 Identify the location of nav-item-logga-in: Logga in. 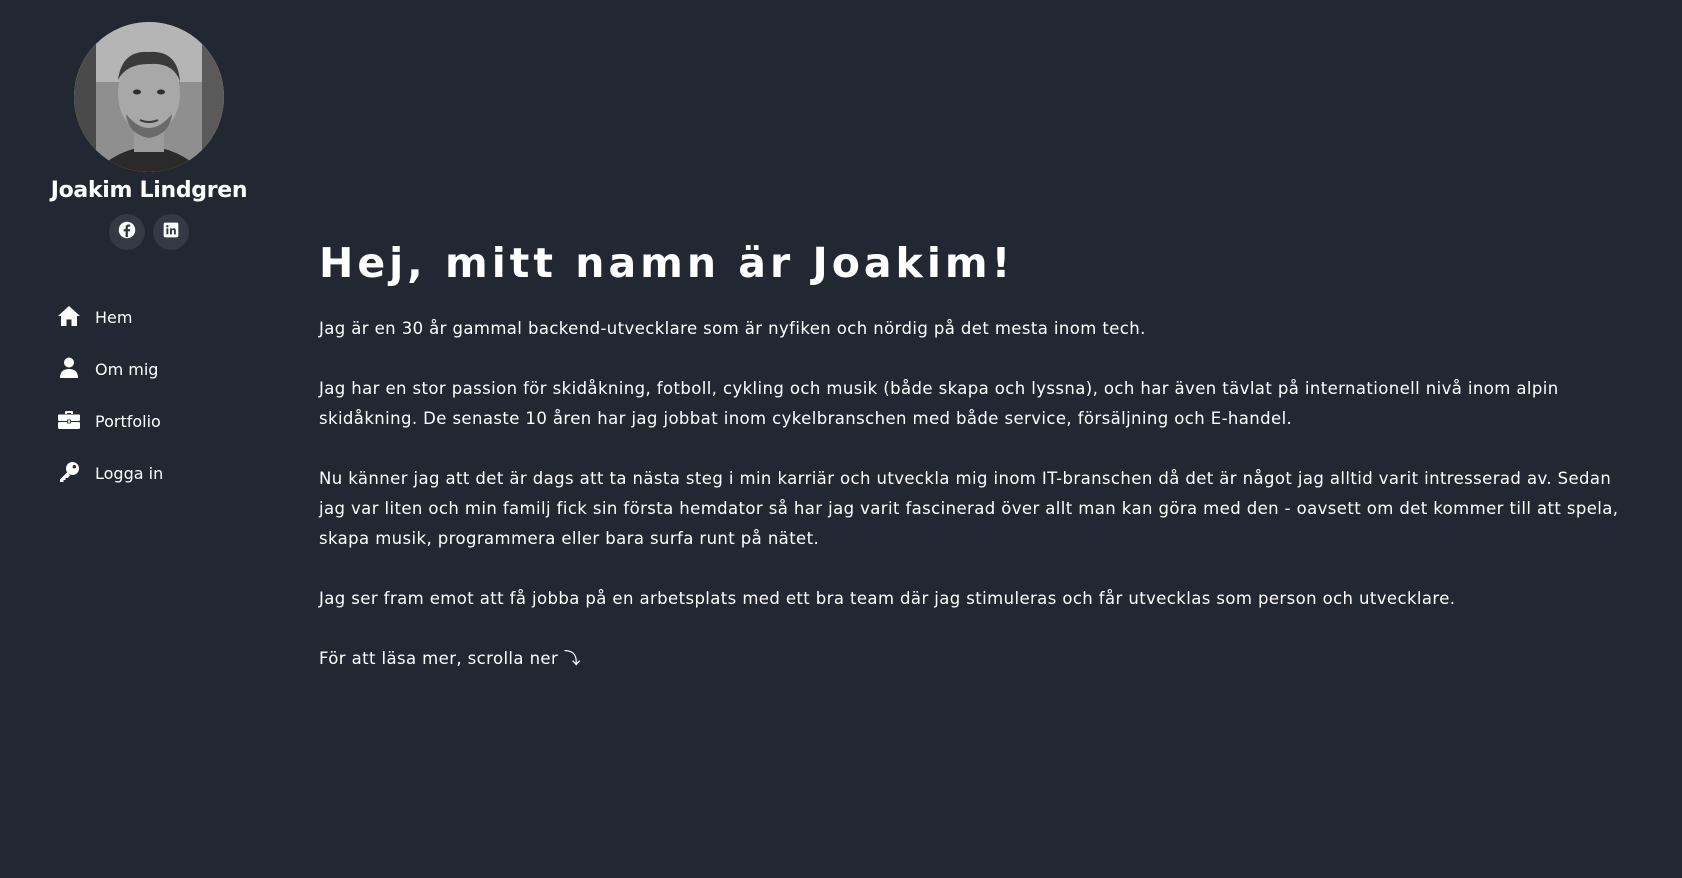
(110, 472).